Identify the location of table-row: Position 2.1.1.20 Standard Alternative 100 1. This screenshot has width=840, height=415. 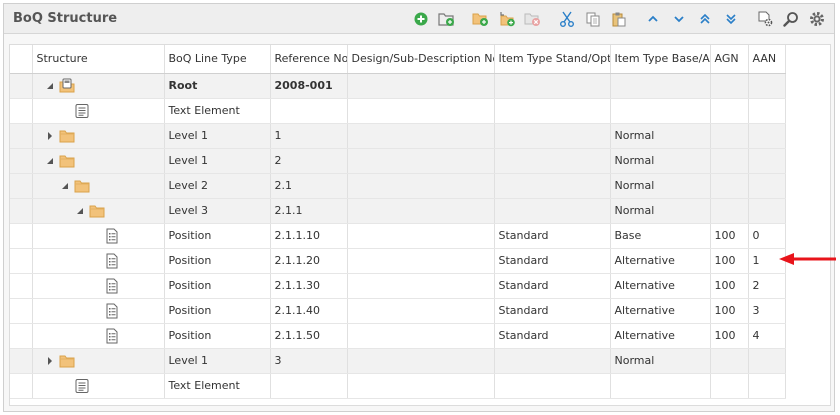
(398, 261).